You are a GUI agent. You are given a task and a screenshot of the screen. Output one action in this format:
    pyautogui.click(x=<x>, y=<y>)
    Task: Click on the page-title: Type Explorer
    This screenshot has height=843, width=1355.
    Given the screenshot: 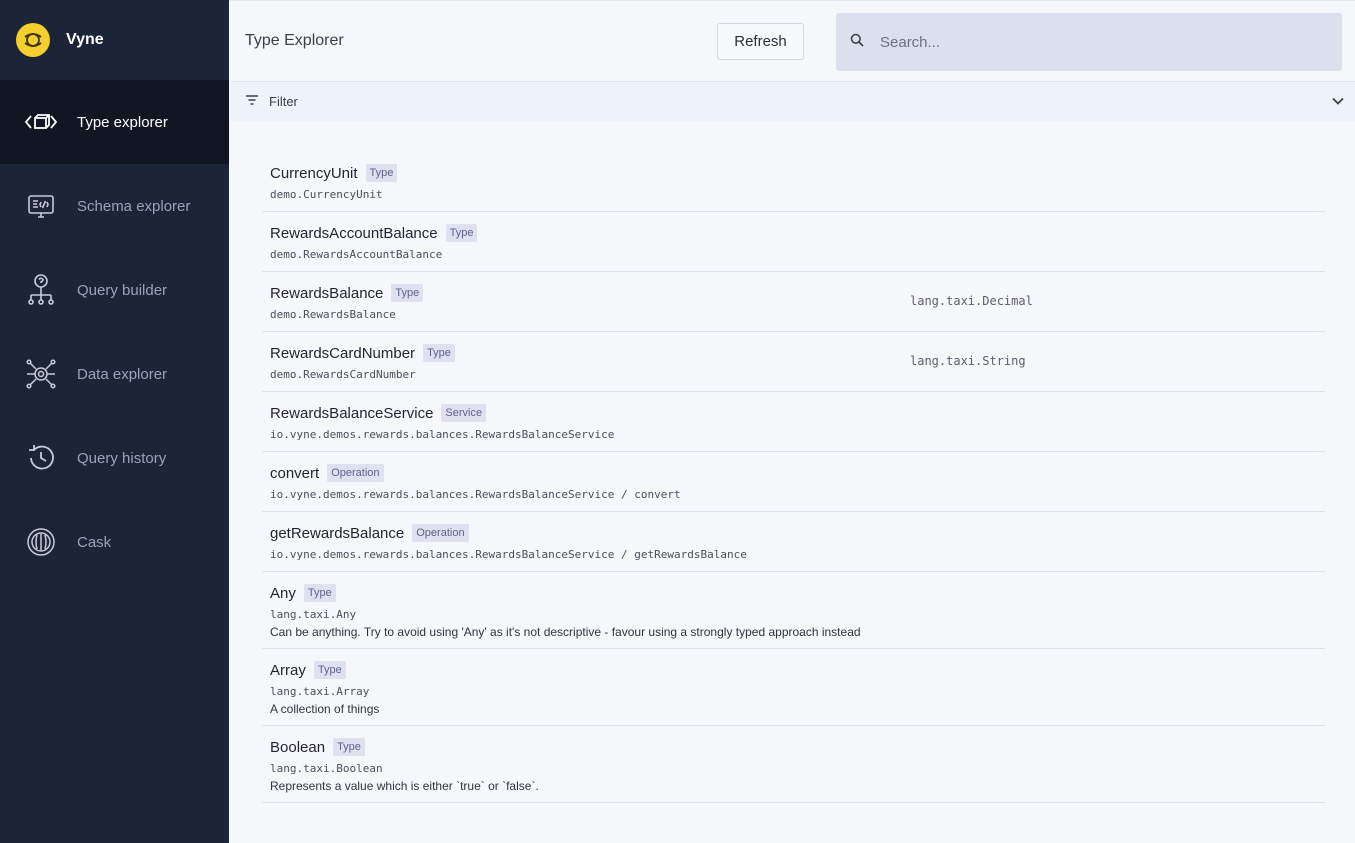 What is the action you would take?
    pyautogui.click(x=294, y=40)
    